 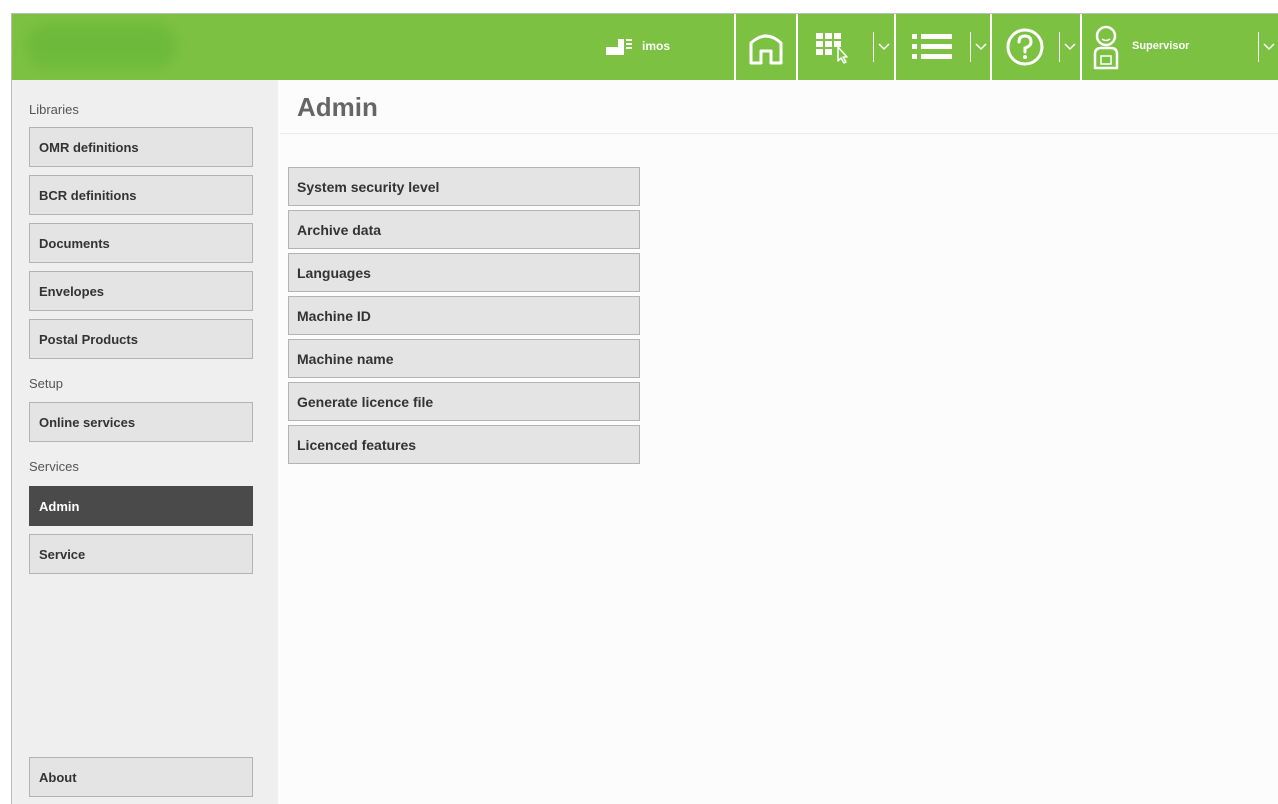 I want to click on home-icon, so click(x=766, y=49).